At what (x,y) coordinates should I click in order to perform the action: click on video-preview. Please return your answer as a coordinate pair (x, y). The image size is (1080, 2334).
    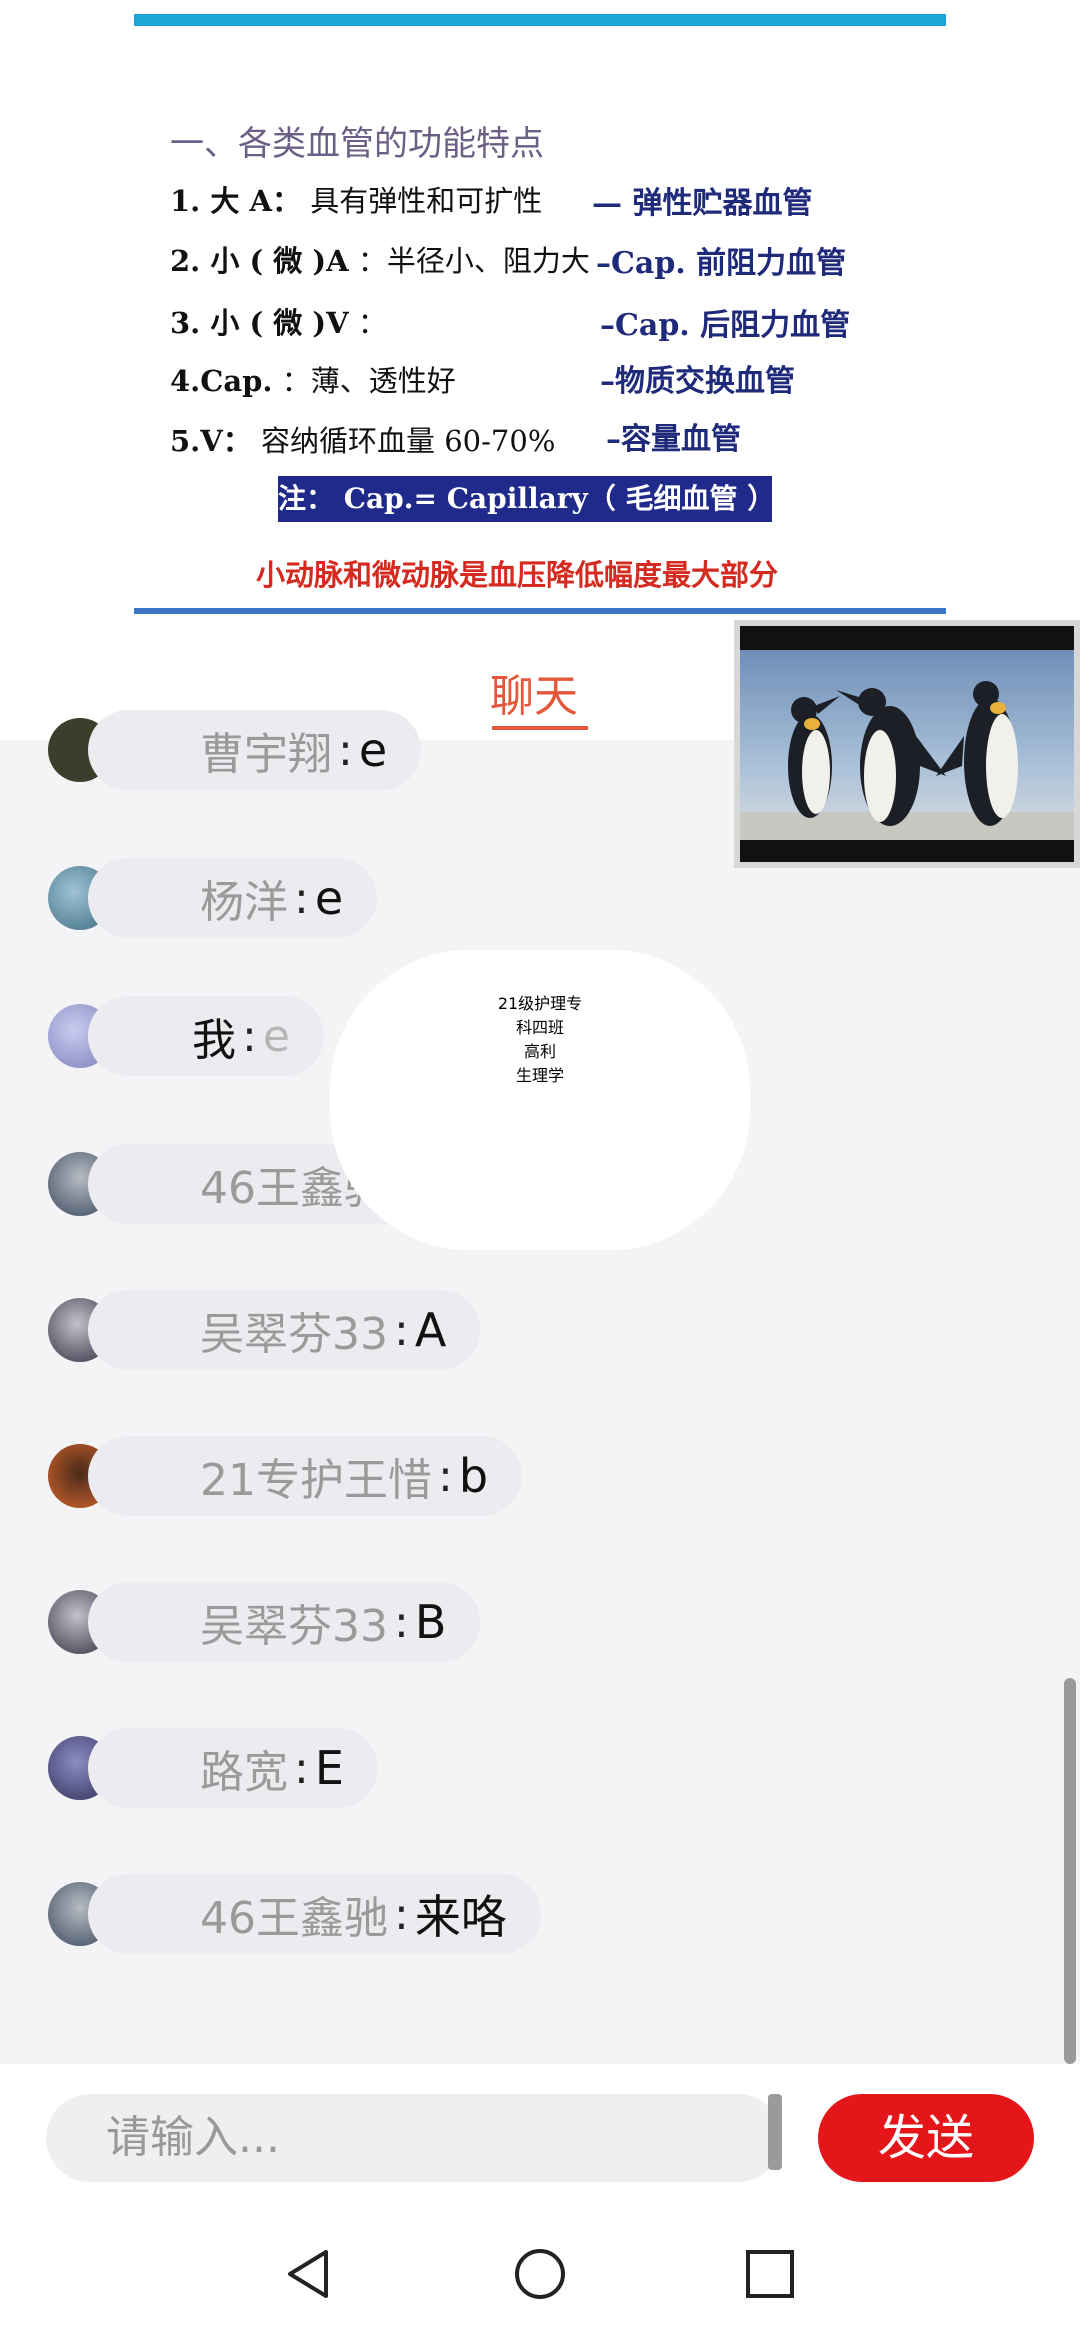
    Looking at the image, I should click on (907, 744).